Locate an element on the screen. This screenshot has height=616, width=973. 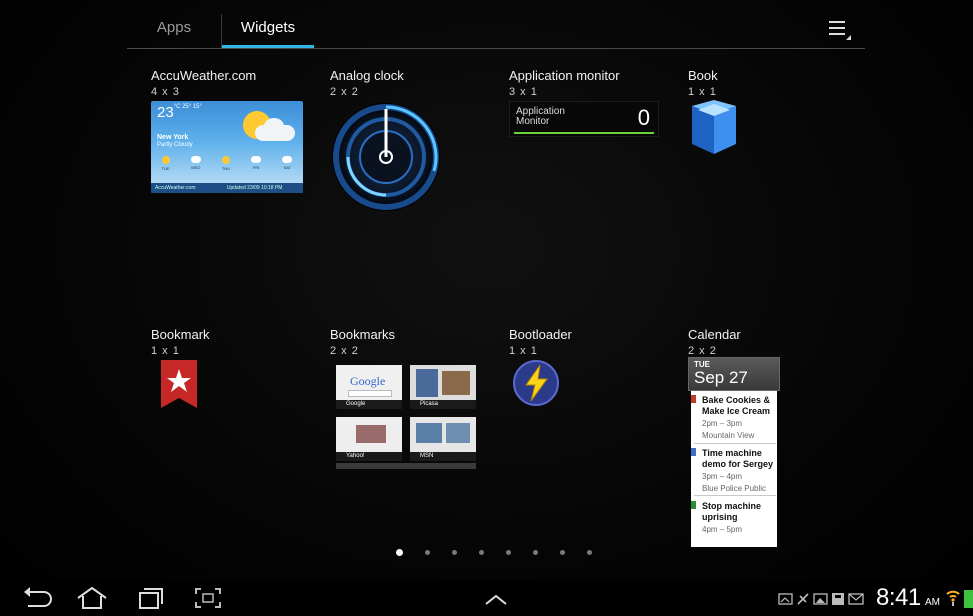
weather-condition: Partly Cloudy is located at coordinates (175, 145).